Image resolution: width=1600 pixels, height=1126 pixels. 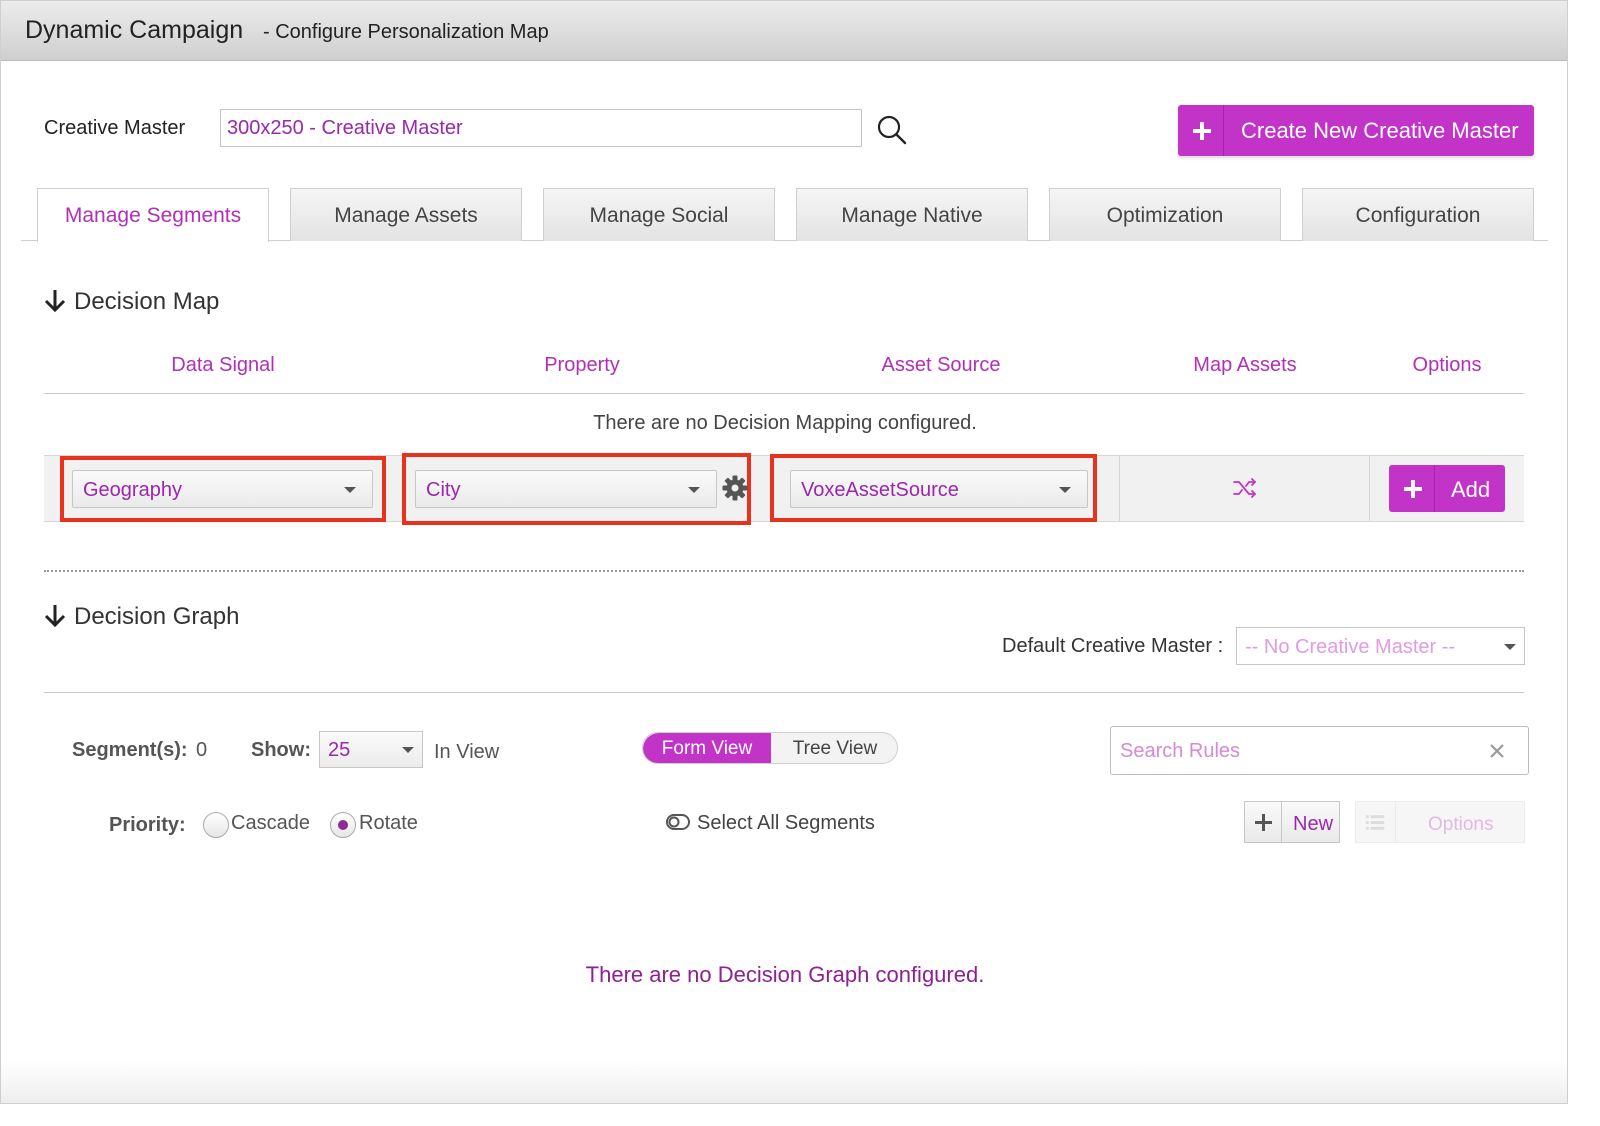 What do you see at coordinates (467, 752) in the screenshot?
I see `in-view-label: In View` at bounding box center [467, 752].